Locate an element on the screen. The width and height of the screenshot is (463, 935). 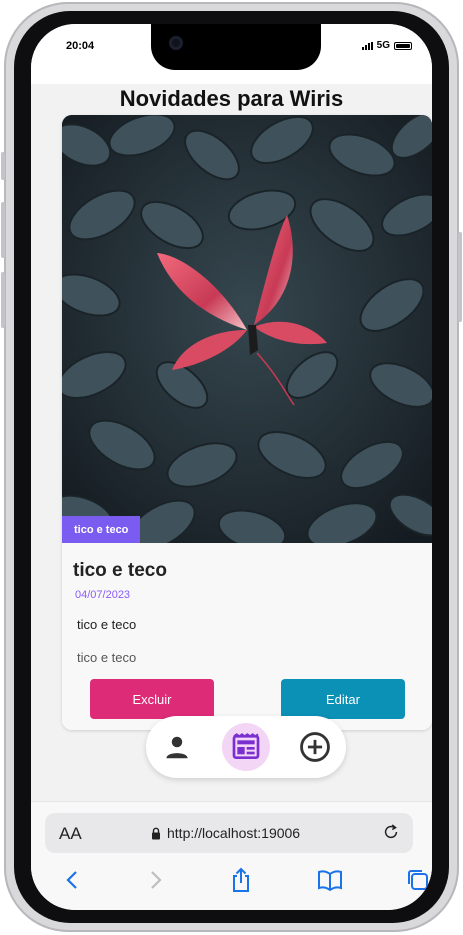
back-button is located at coordinates (73, 880).